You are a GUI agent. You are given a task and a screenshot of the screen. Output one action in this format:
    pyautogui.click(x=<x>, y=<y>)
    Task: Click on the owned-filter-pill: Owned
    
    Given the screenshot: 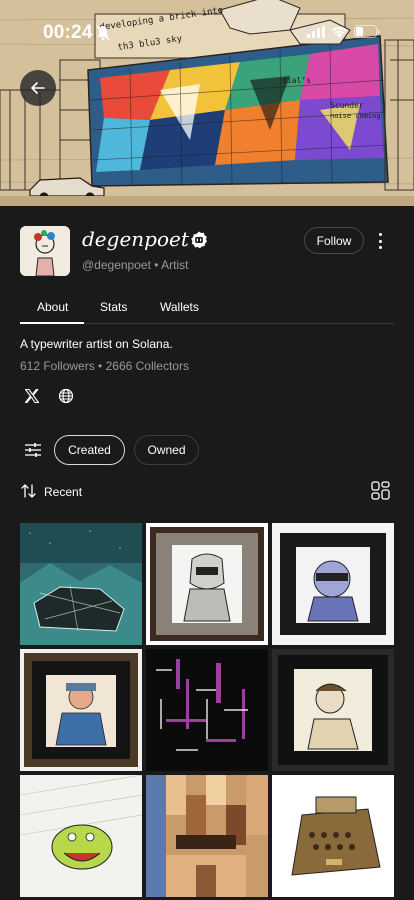 What is the action you would take?
    pyautogui.click(x=166, y=450)
    